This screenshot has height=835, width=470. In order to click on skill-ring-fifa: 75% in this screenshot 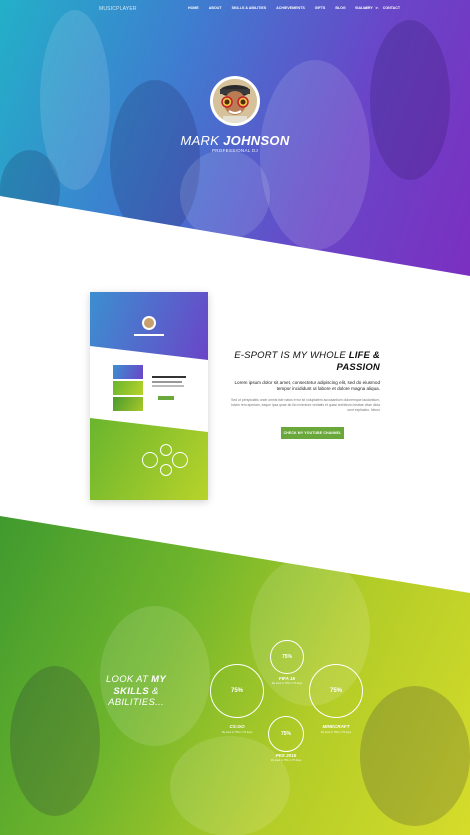, I will do `click(287, 657)`.